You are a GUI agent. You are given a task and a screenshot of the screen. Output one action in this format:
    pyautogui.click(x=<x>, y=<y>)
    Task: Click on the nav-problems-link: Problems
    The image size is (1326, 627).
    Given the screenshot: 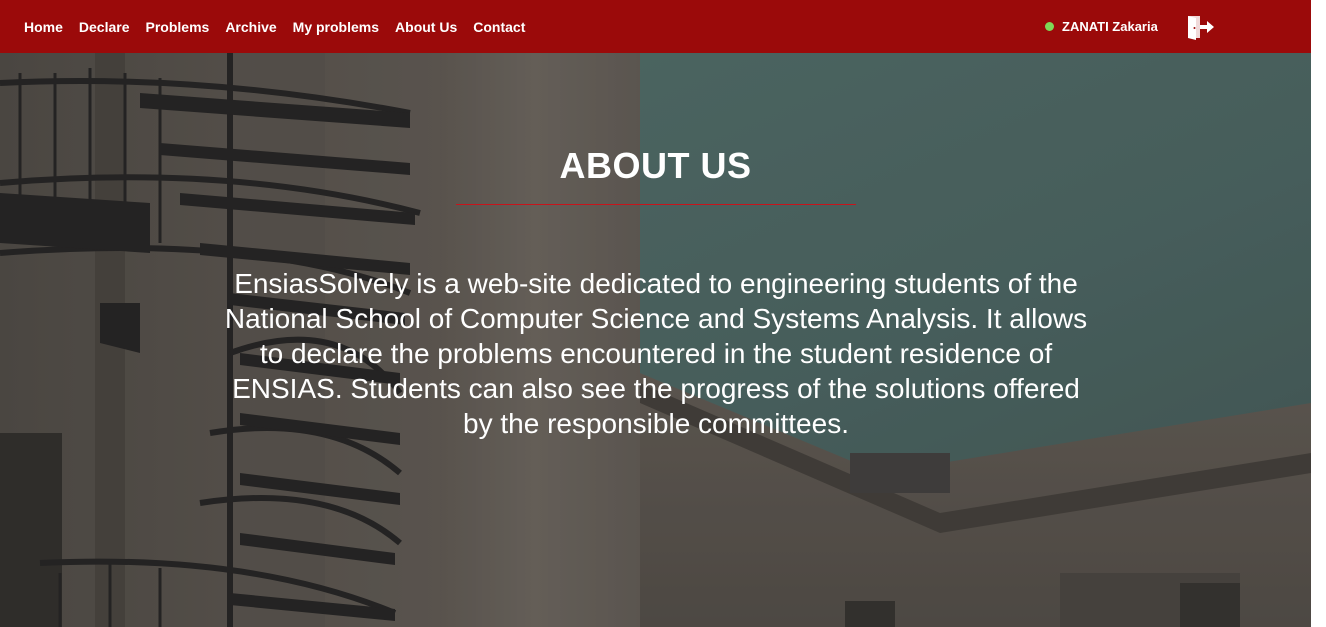 What is the action you would take?
    pyautogui.click(x=178, y=27)
    